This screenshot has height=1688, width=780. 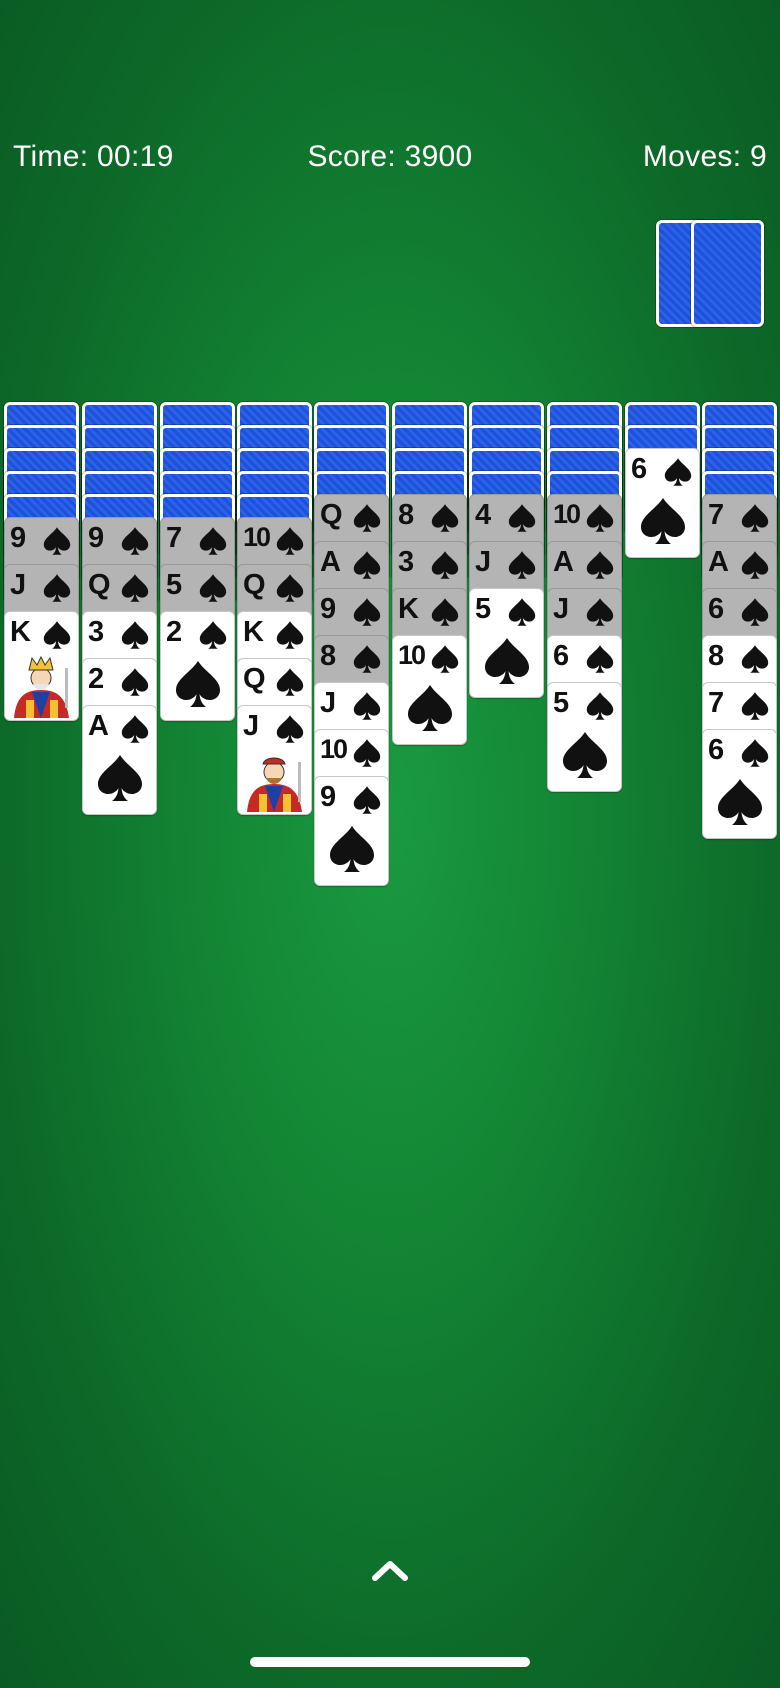 What do you see at coordinates (390, 1570) in the screenshot?
I see `chevron-up-icon` at bounding box center [390, 1570].